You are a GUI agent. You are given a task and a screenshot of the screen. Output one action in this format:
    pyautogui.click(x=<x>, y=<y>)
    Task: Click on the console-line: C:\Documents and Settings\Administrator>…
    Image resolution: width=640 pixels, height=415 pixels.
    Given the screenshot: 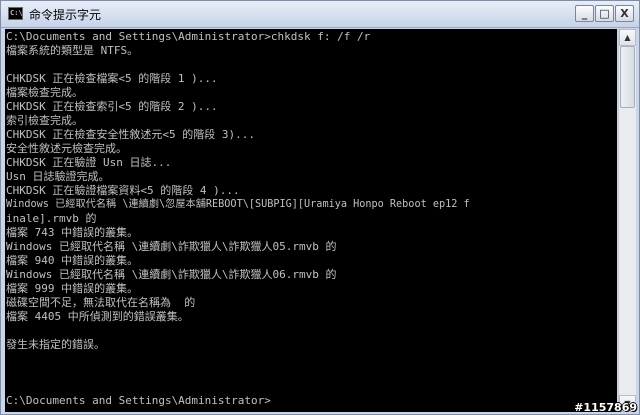 What is the action you would take?
    pyautogui.click(x=188, y=36)
    